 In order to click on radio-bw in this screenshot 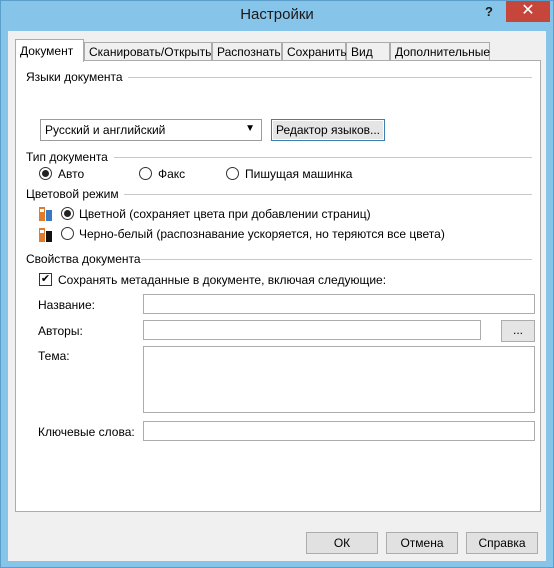, I will do `click(67, 233)`.